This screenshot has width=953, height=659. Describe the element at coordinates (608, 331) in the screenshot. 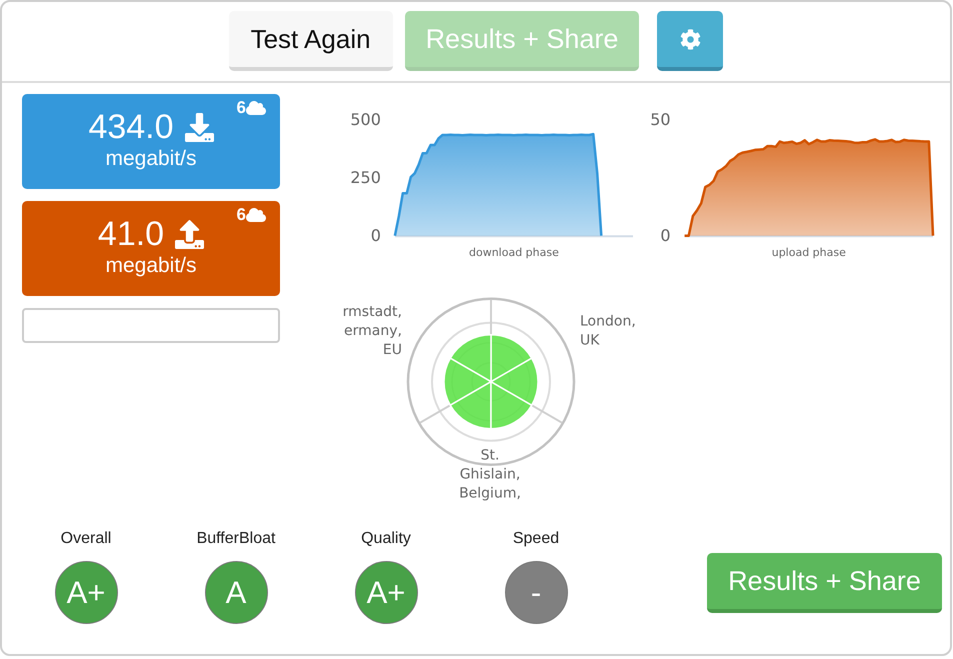

I see `server-label: London, UK` at that location.